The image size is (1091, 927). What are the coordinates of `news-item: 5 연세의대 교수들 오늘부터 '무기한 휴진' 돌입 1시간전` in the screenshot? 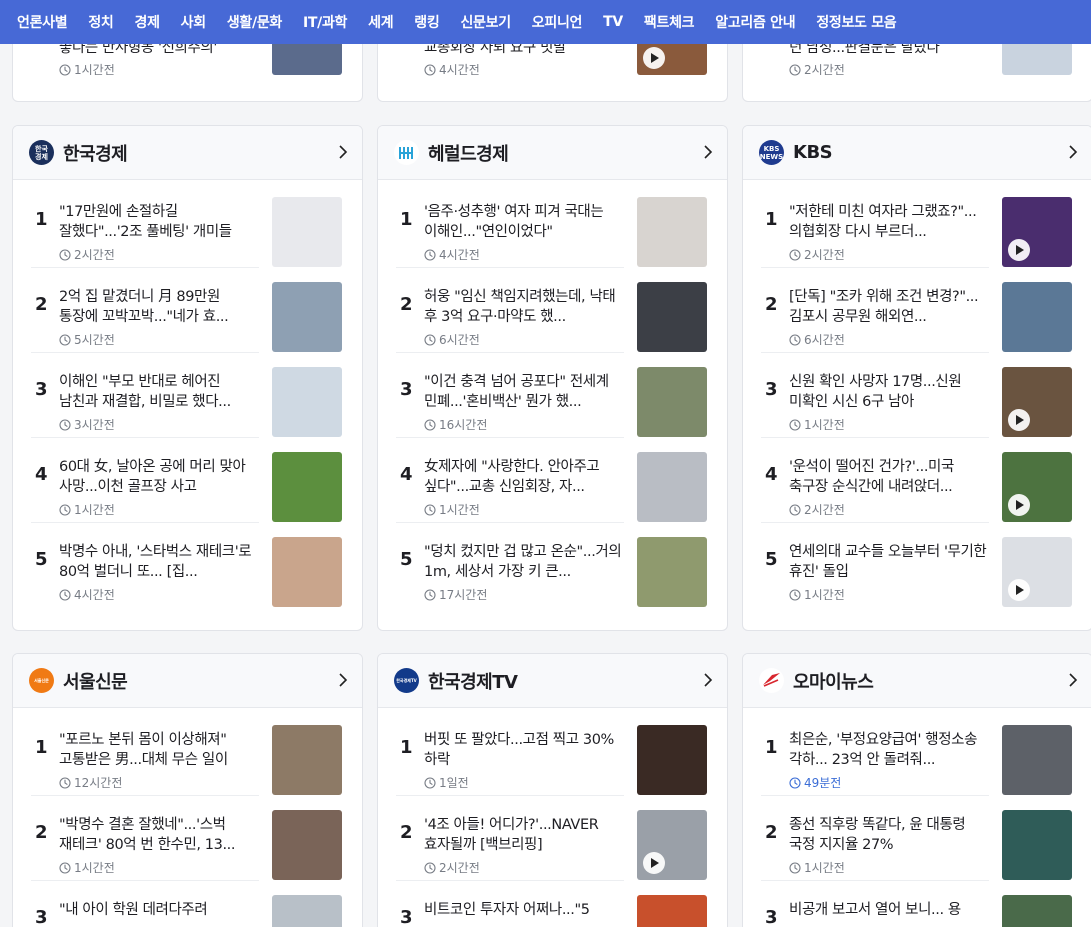 It's located at (918, 564).